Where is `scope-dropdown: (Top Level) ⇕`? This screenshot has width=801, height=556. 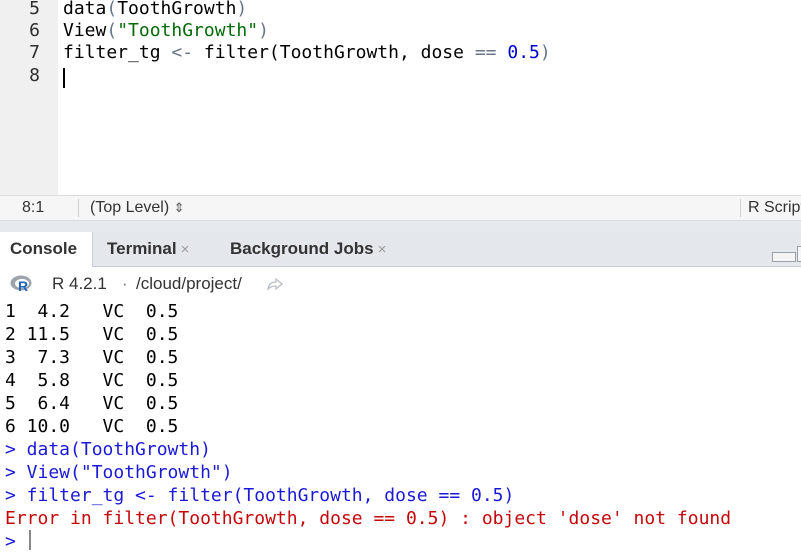
scope-dropdown: (Top Level) ⇕ is located at coordinates (137, 208).